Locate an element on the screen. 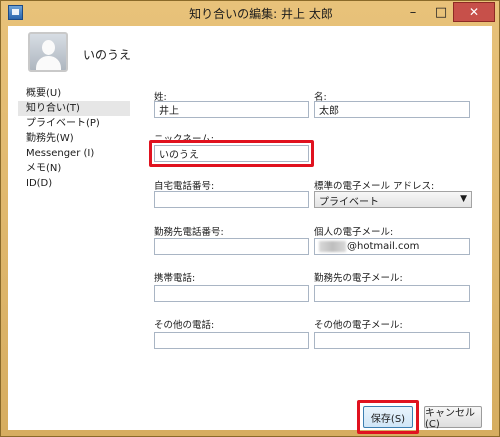 The height and width of the screenshot is (437, 500). other-phone-field is located at coordinates (231, 340).